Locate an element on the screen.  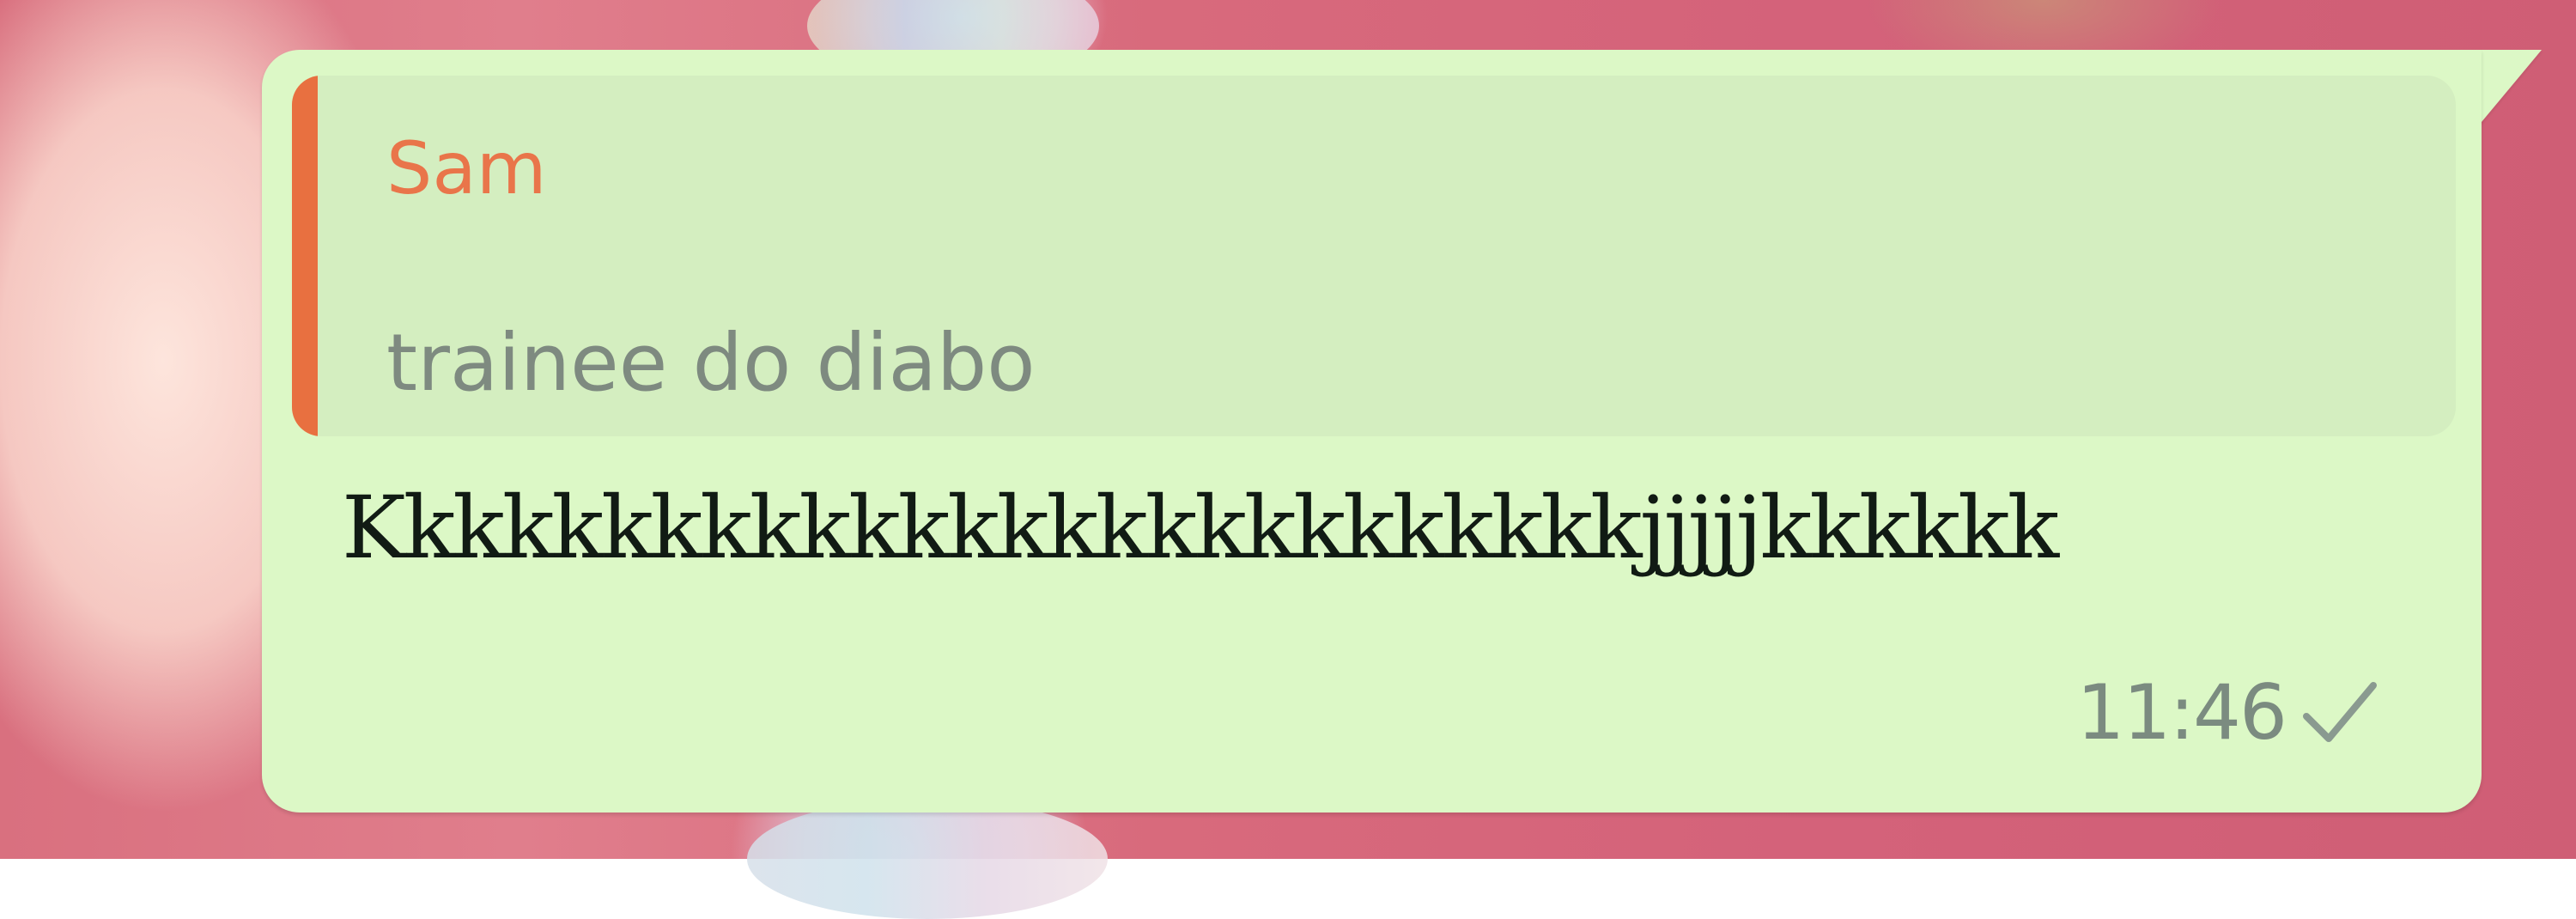
message-text: Kkkkkkkkkkkkkkkkkkkkkkkkkkjjjjjkkkkkk is located at coordinates (1200, 528).